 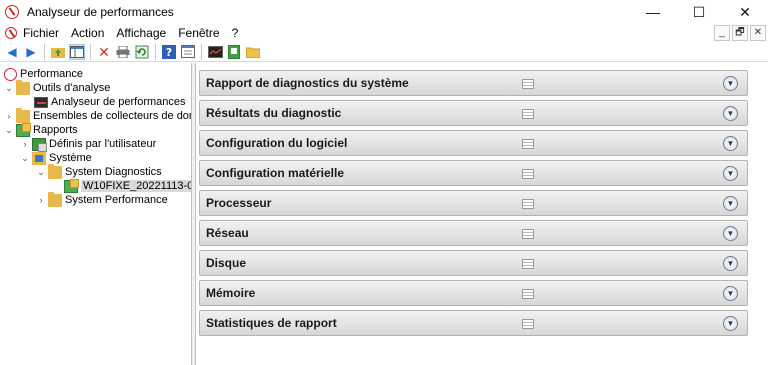 What do you see at coordinates (271, 323) in the screenshot?
I see `section-title: Statistiques de rapport` at bounding box center [271, 323].